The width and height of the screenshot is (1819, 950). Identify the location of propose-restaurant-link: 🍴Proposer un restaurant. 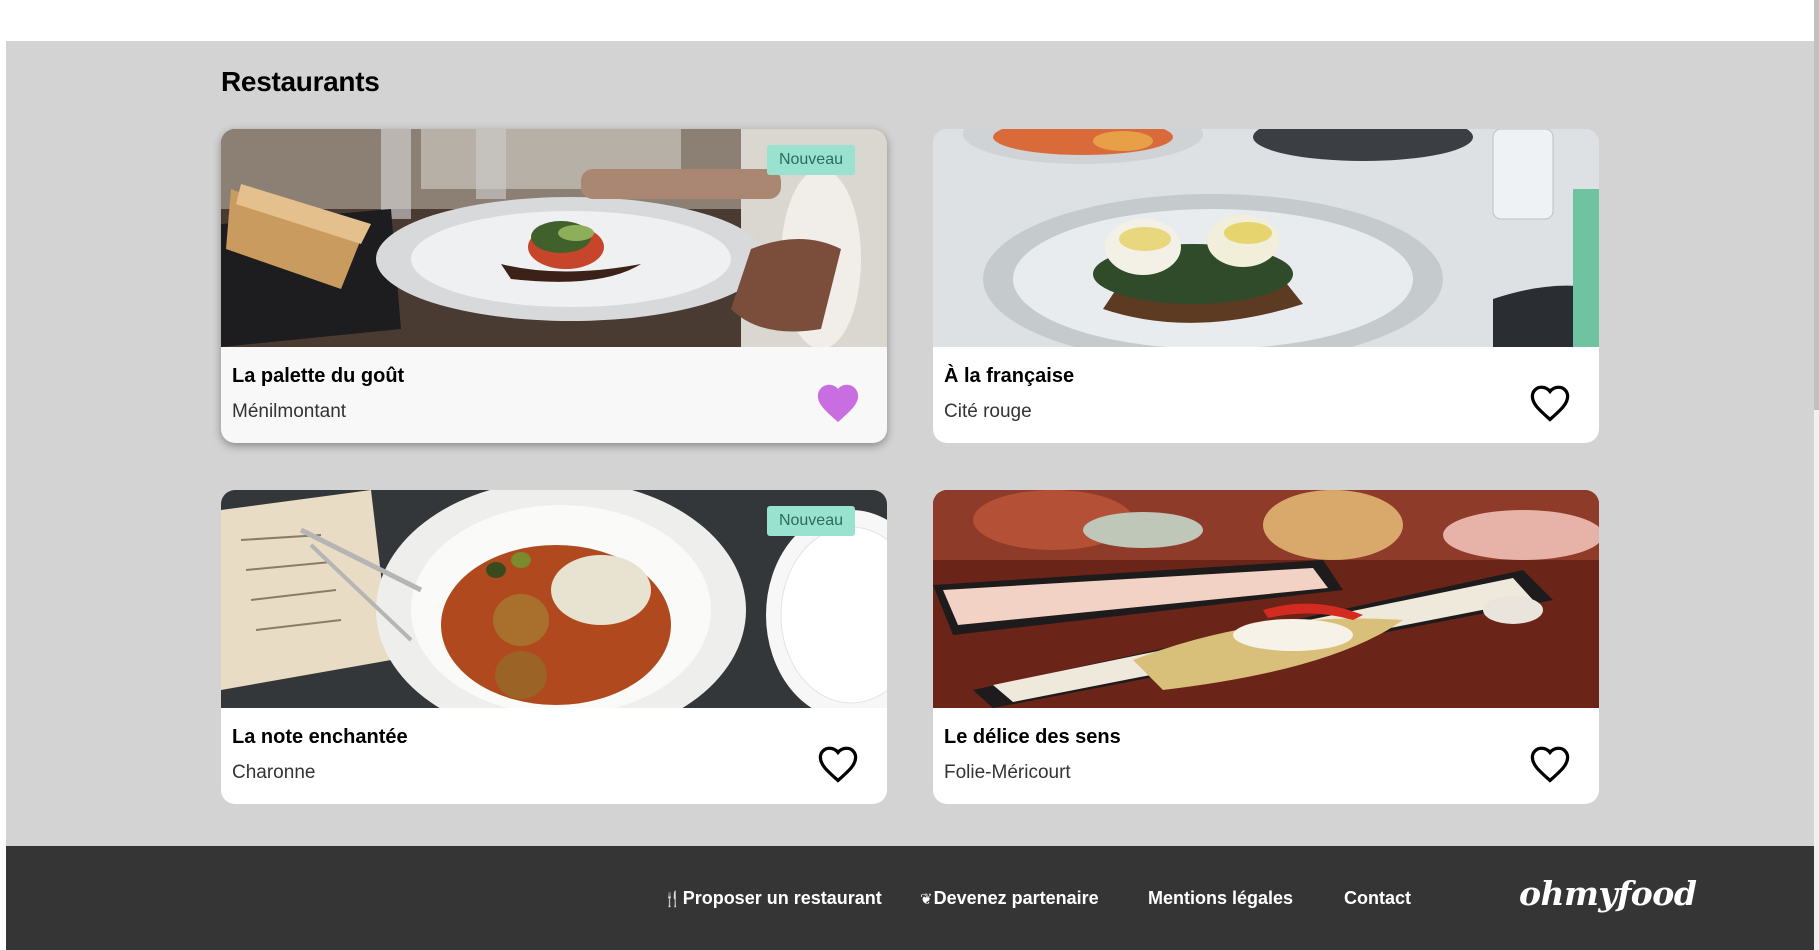
(772, 898).